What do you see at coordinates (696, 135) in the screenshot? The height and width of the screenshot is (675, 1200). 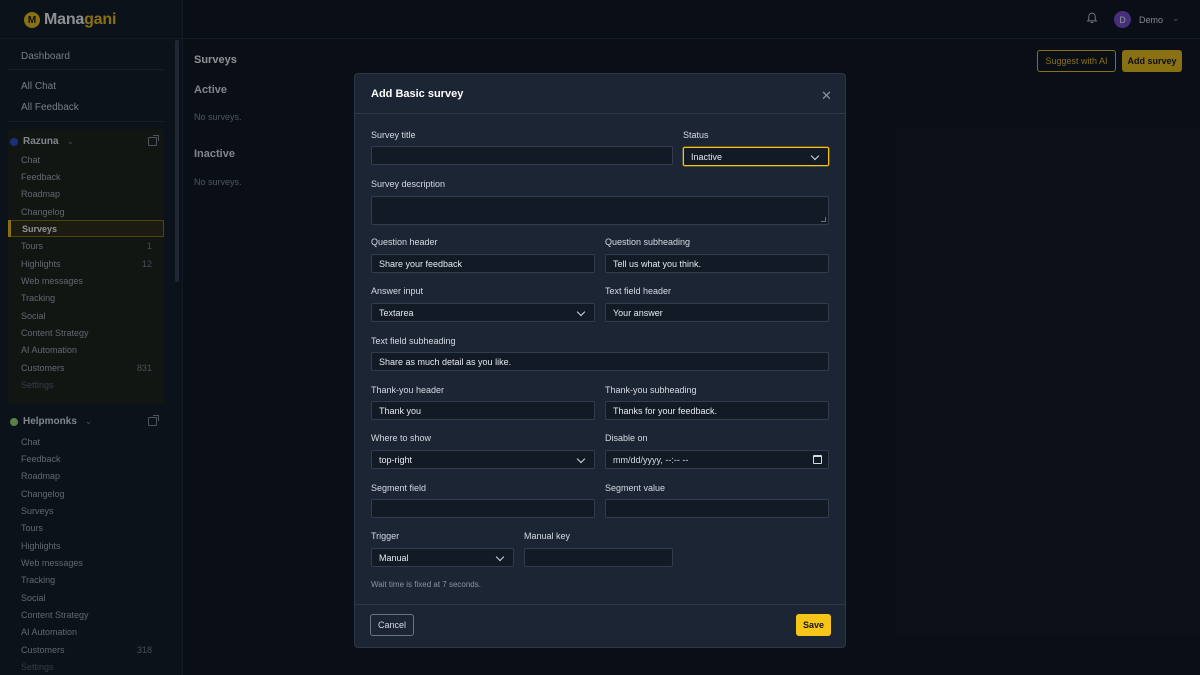 I see `status-label: Status` at bounding box center [696, 135].